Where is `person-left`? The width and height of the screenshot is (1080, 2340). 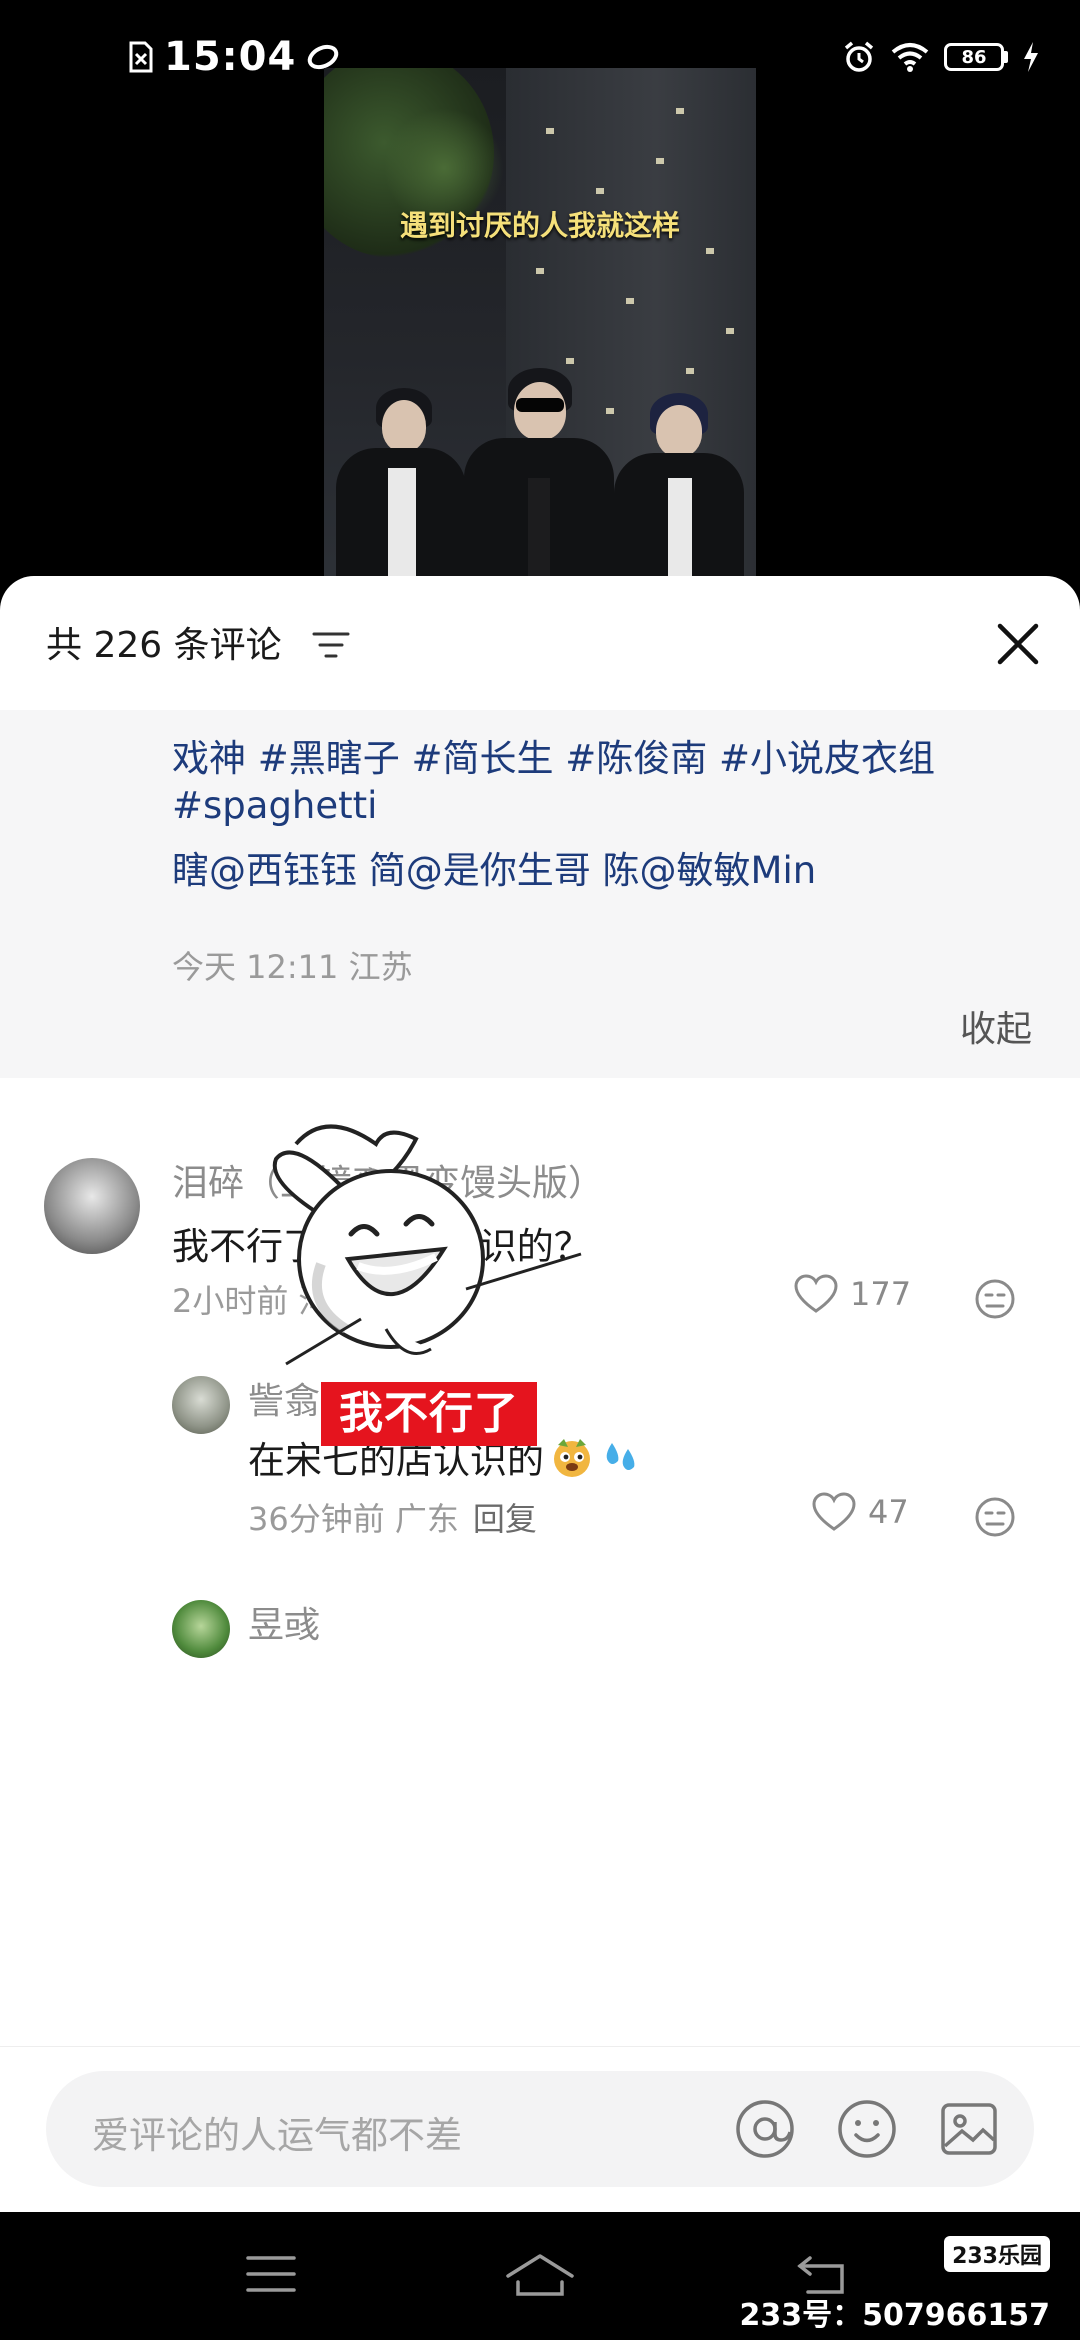 person-left is located at coordinates (401, 488).